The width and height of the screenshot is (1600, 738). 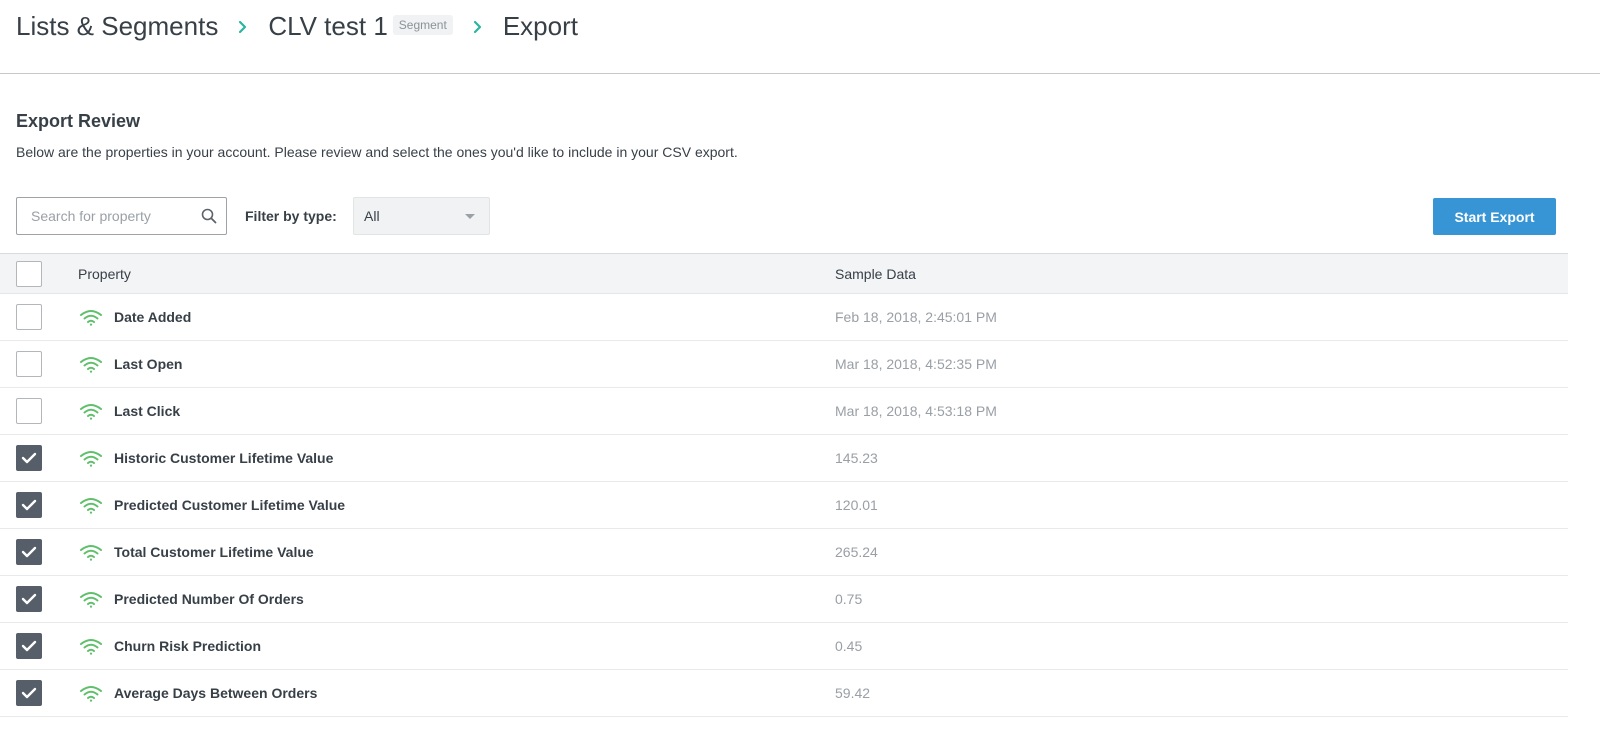 I want to click on filter-type-select: All, so click(x=421, y=216).